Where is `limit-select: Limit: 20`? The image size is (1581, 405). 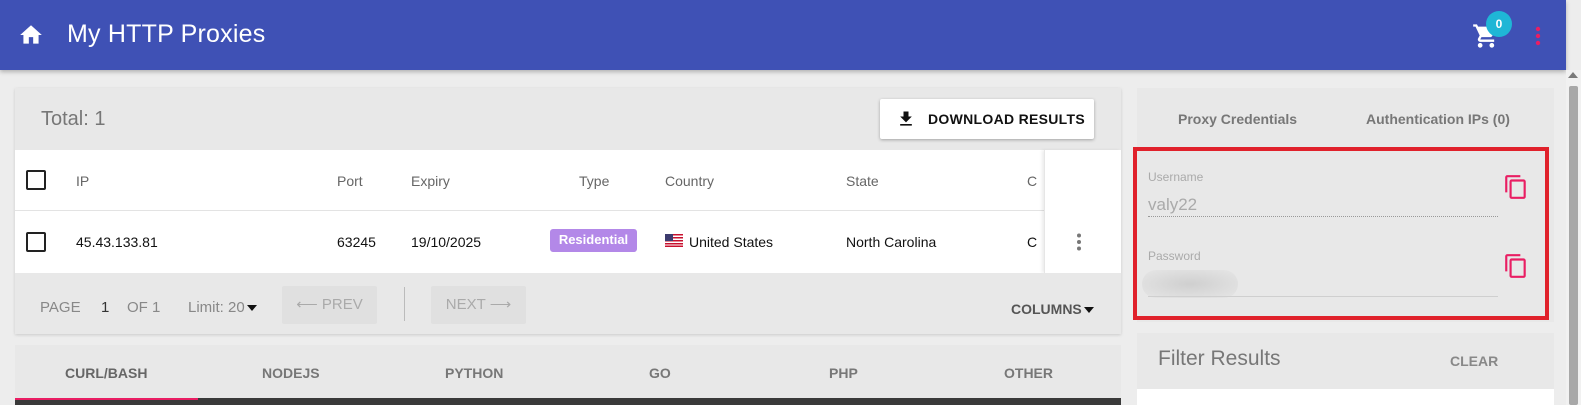
limit-select: Limit: 20 is located at coordinates (222, 307).